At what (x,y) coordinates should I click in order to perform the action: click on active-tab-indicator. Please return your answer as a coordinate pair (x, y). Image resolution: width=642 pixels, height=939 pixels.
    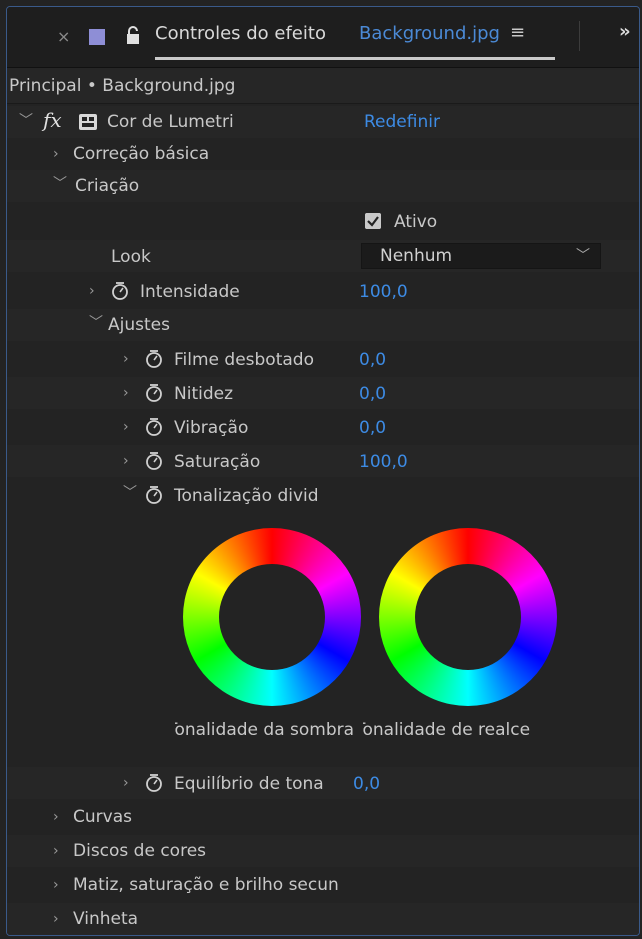
    Looking at the image, I should click on (355, 58).